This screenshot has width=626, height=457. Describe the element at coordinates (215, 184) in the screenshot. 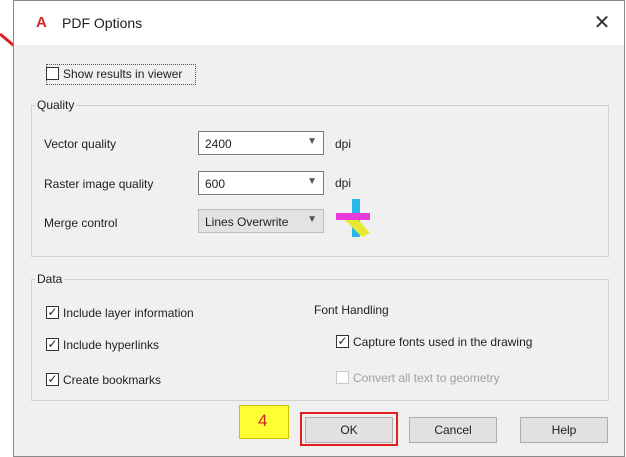

I see `raster-quality-value: 600` at that location.